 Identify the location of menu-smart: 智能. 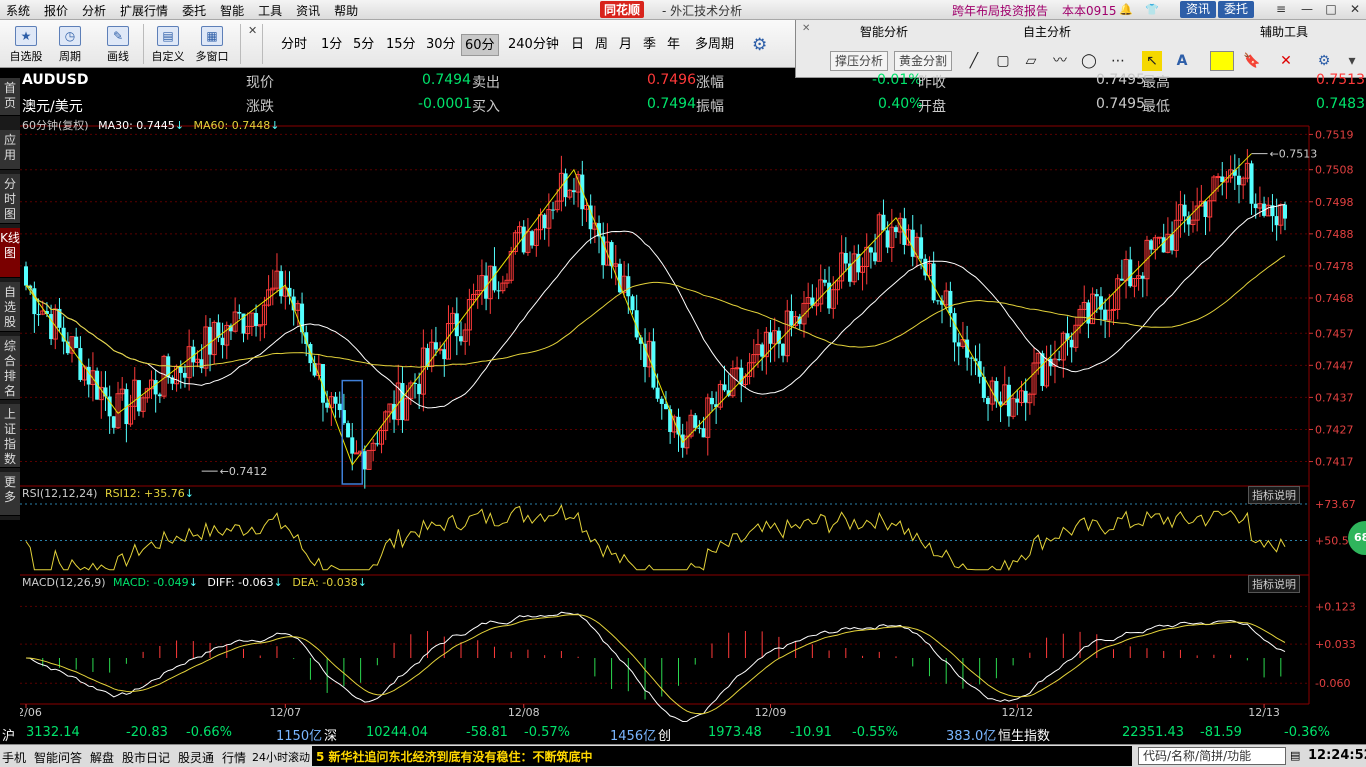
(232, 10).